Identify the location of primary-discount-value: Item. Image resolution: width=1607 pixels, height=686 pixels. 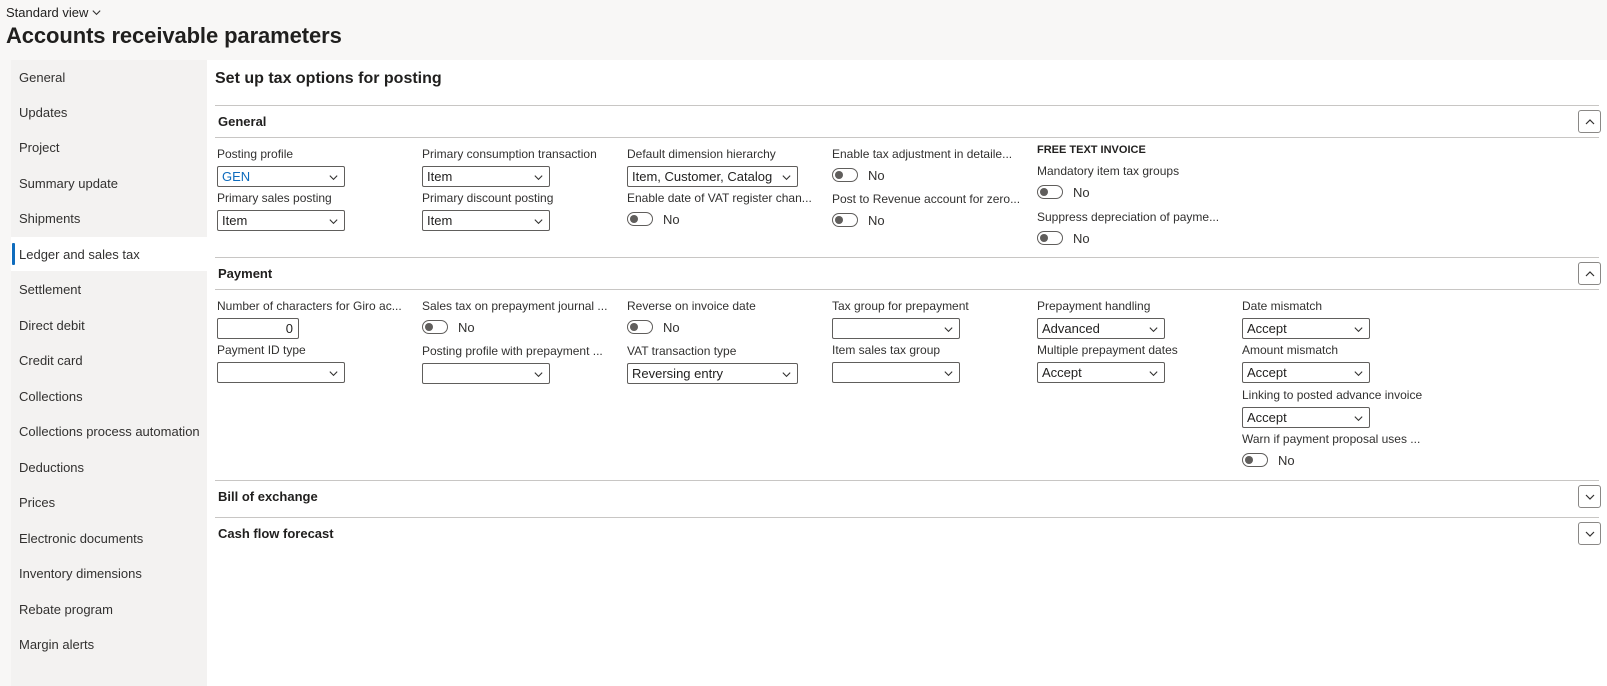
(440, 220).